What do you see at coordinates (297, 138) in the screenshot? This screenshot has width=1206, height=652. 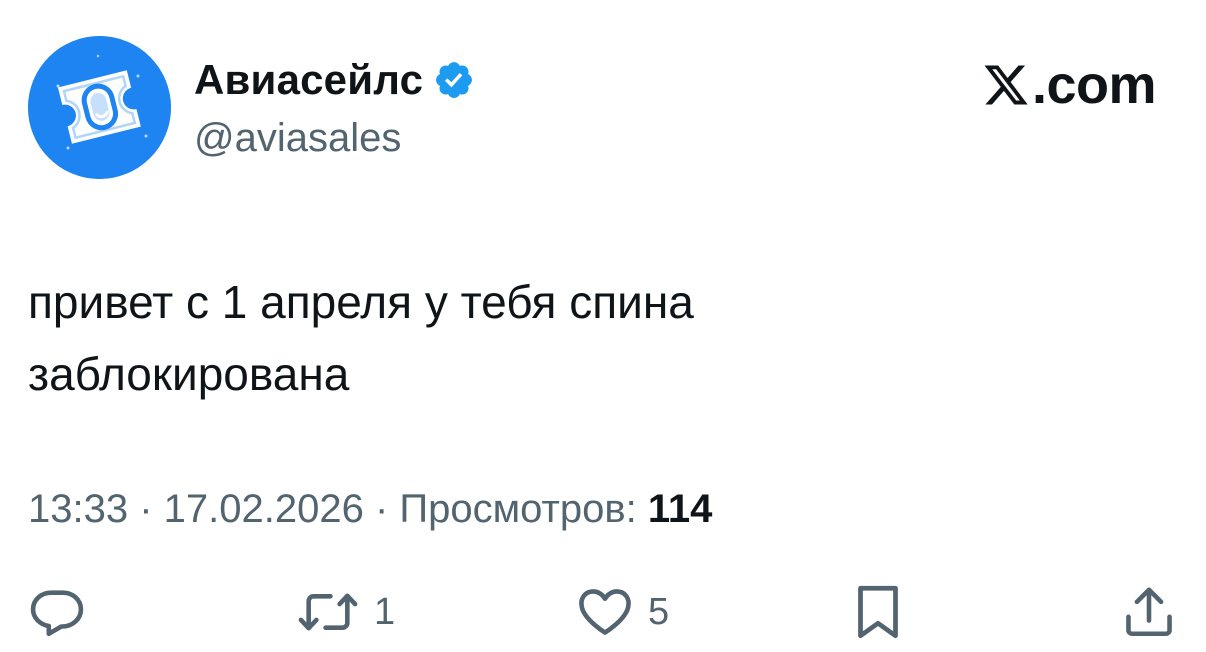 I see `author-handle: @aviasales` at bounding box center [297, 138].